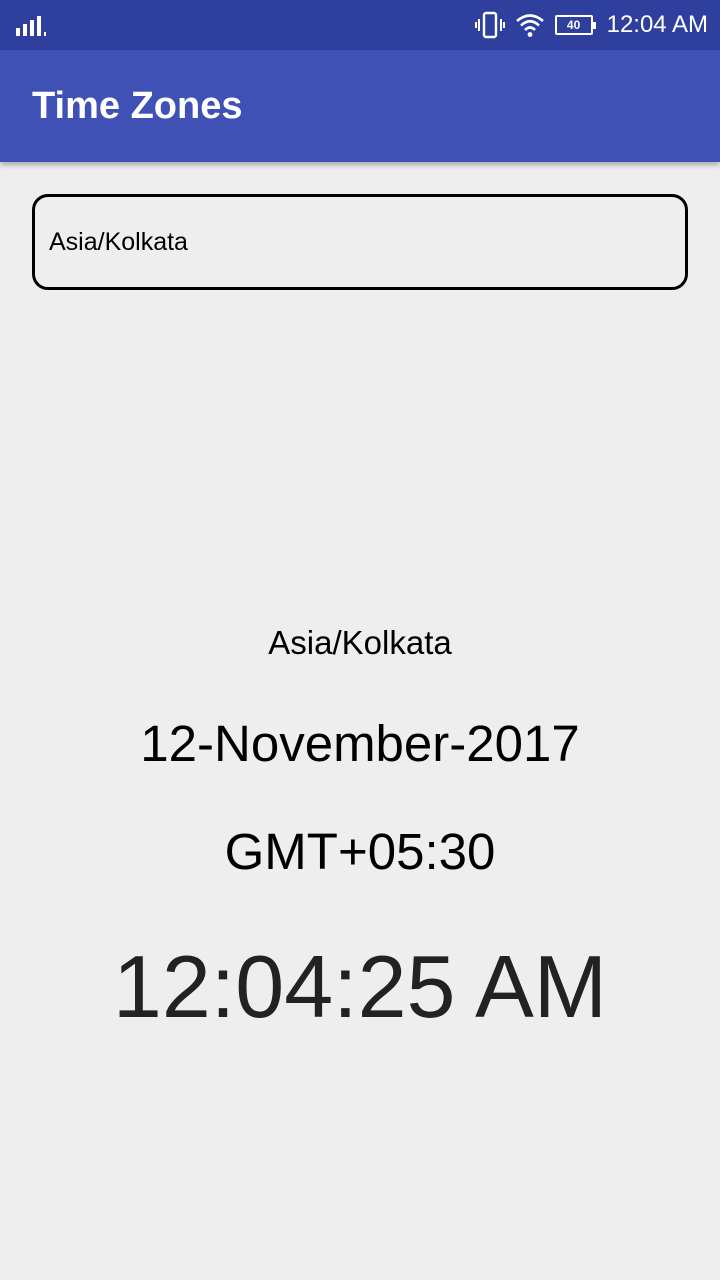 This screenshot has width=720, height=1280. What do you see at coordinates (31, 26) in the screenshot?
I see `signal-icon` at bounding box center [31, 26].